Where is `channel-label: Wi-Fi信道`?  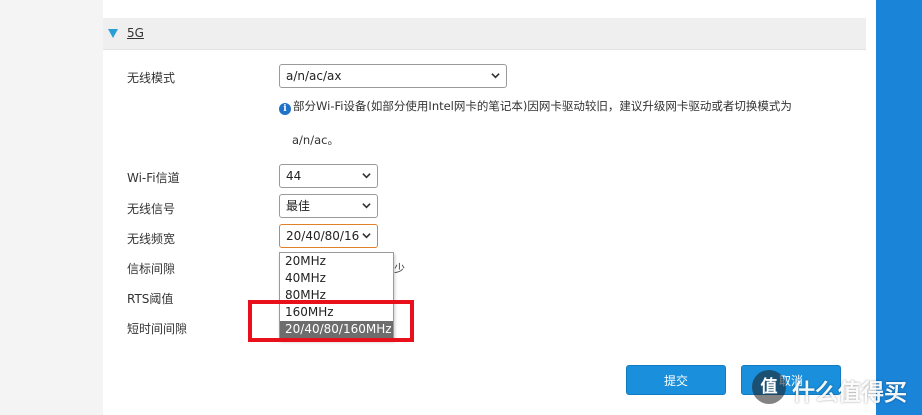 channel-label: Wi-Fi信道 is located at coordinates (153, 178).